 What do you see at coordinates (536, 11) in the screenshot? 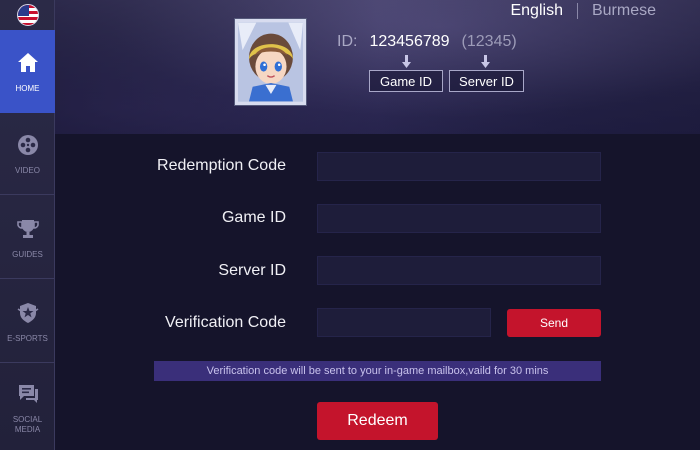
I see `language-english: English` at bounding box center [536, 11].